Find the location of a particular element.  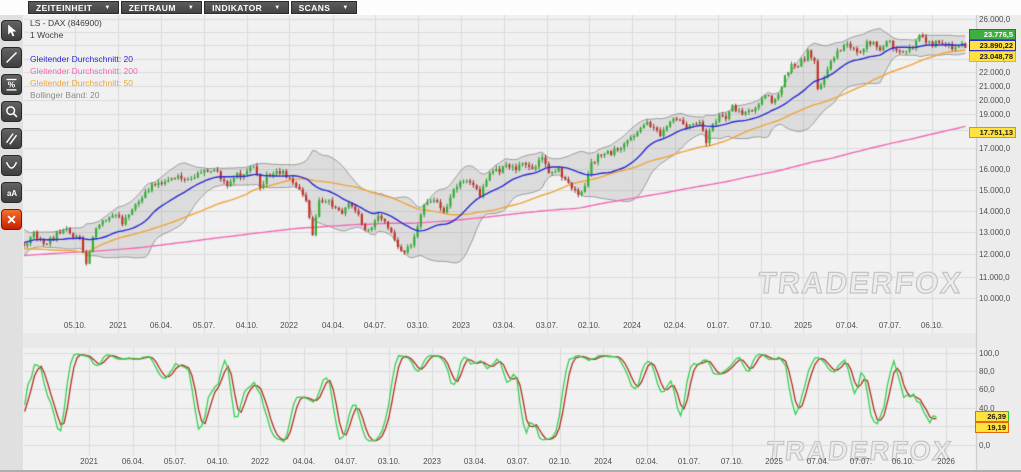

price-axis-label: 12.000,0 is located at coordinates (995, 254).